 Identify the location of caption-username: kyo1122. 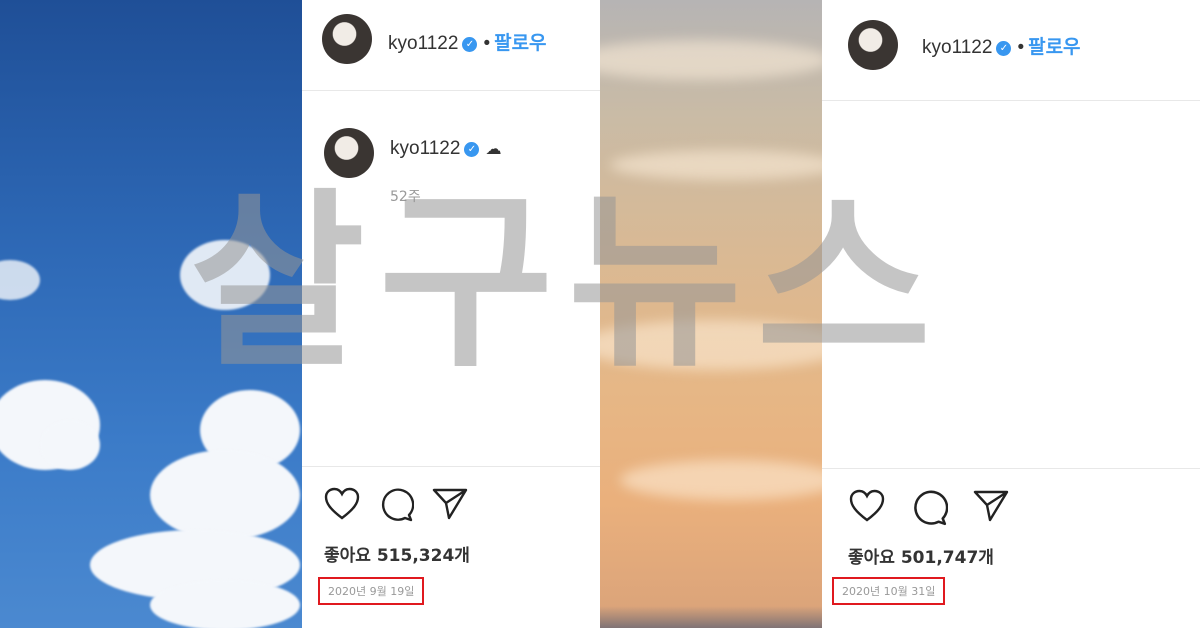
(425, 148).